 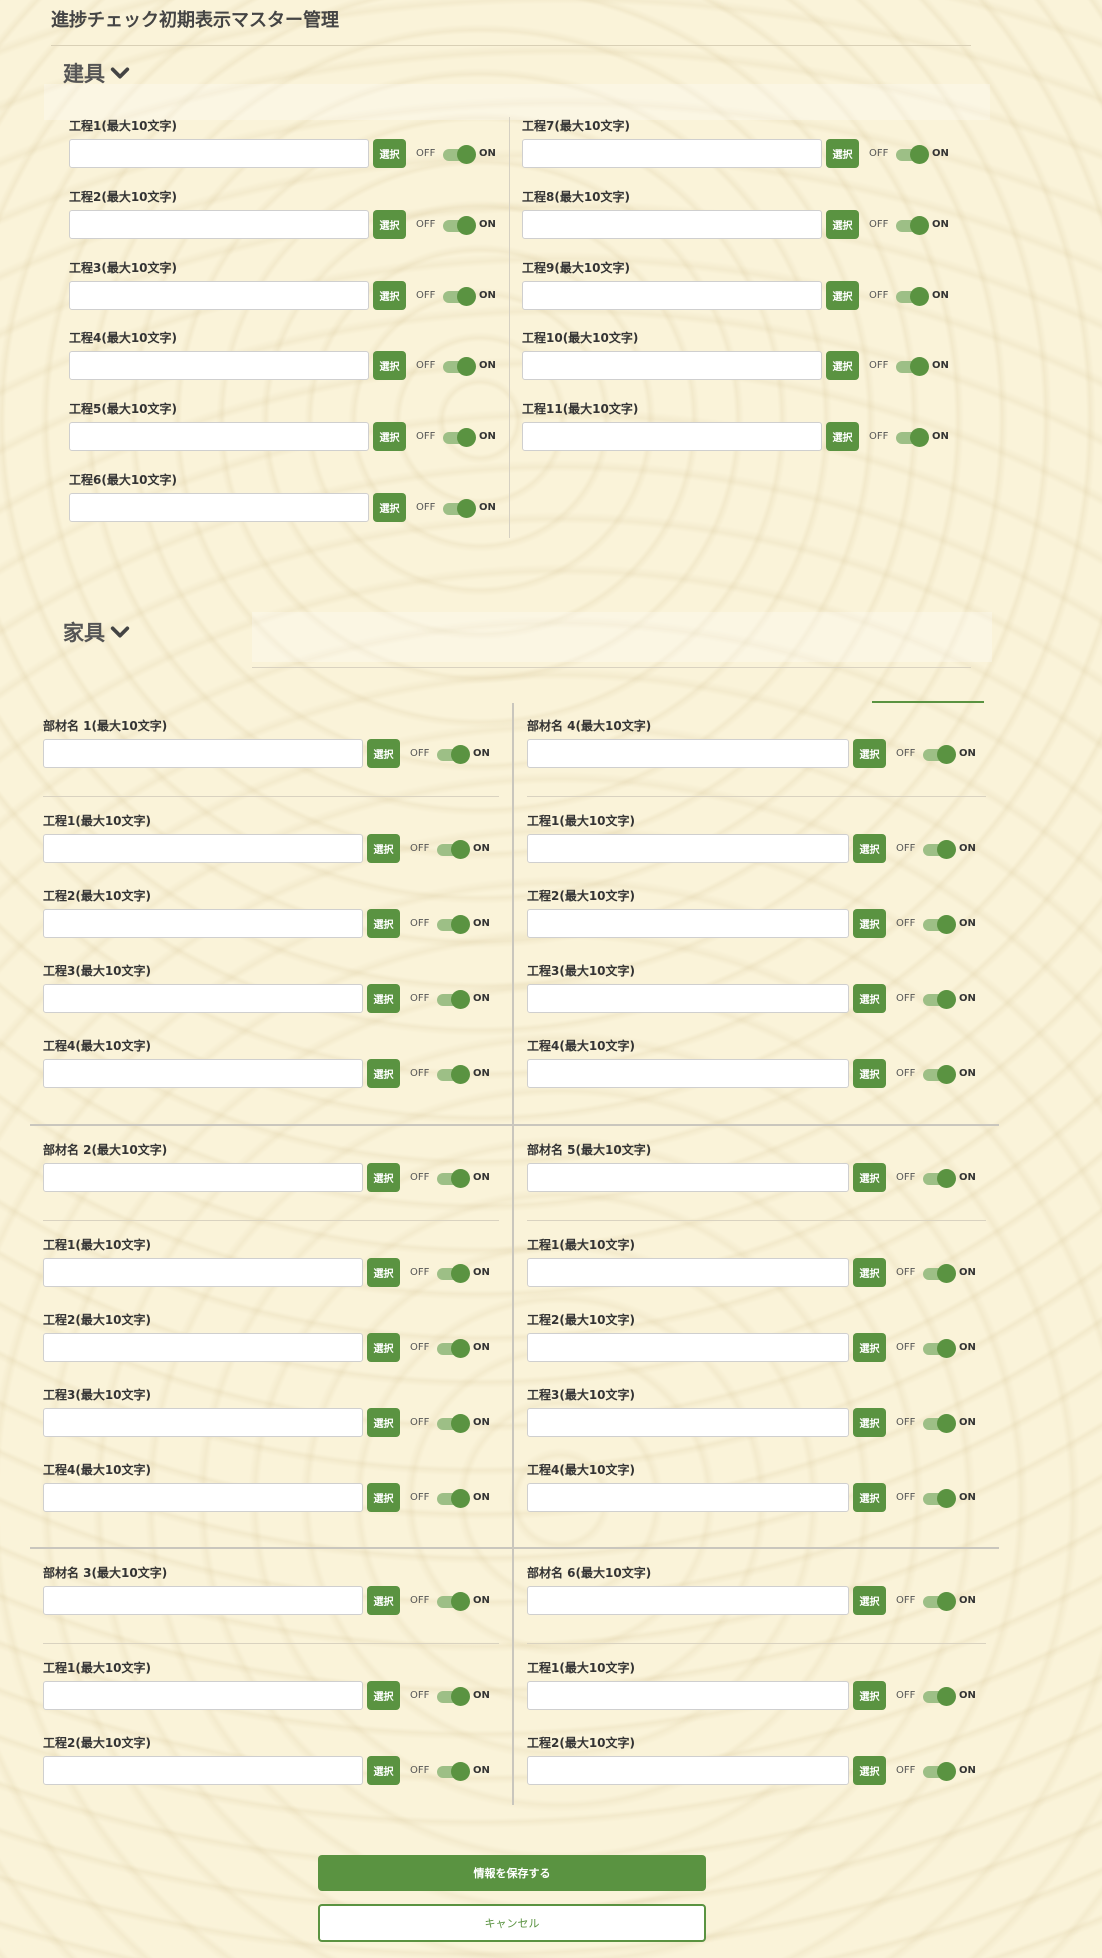 I want to click on tategu-process-8-select-button: 選択, so click(x=842, y=224).